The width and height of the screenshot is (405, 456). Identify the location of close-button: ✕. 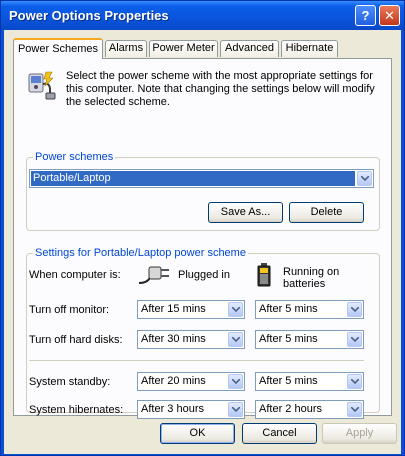
(389, 15).